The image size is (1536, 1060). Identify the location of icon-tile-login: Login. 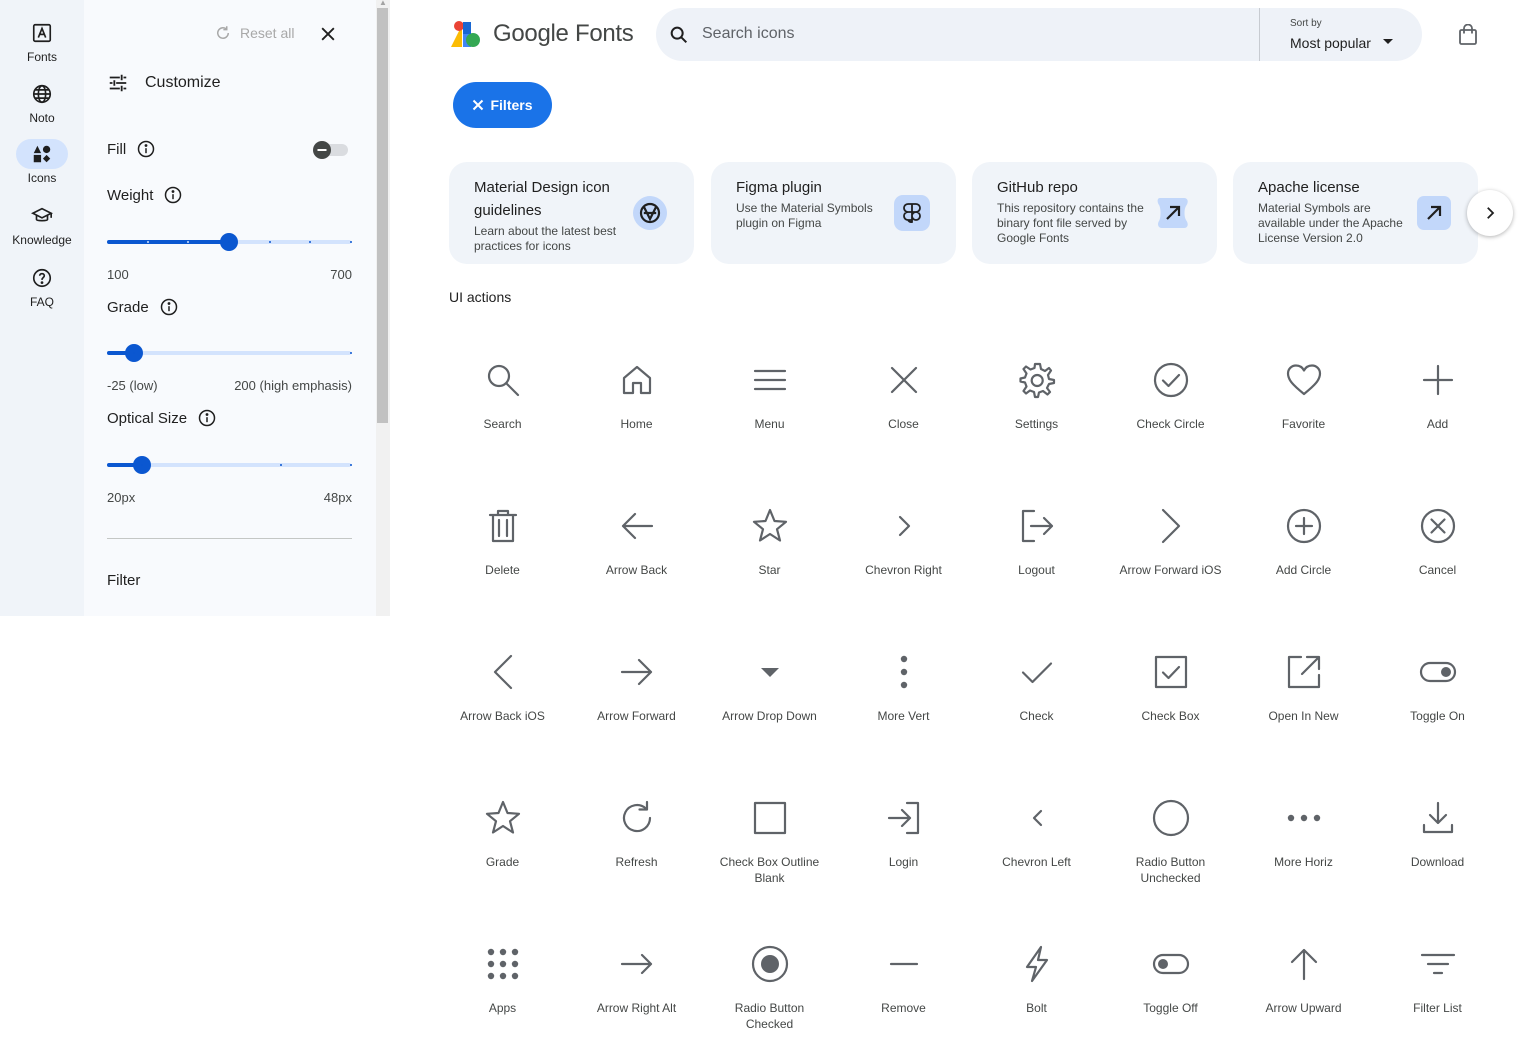
(903, 843).